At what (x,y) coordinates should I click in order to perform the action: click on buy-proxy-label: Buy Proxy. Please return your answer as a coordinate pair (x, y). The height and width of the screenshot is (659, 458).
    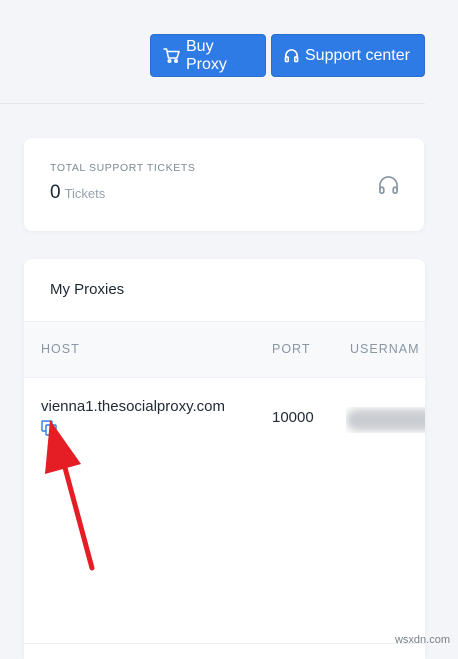
    Looking at the image, I should click on (206, 55).